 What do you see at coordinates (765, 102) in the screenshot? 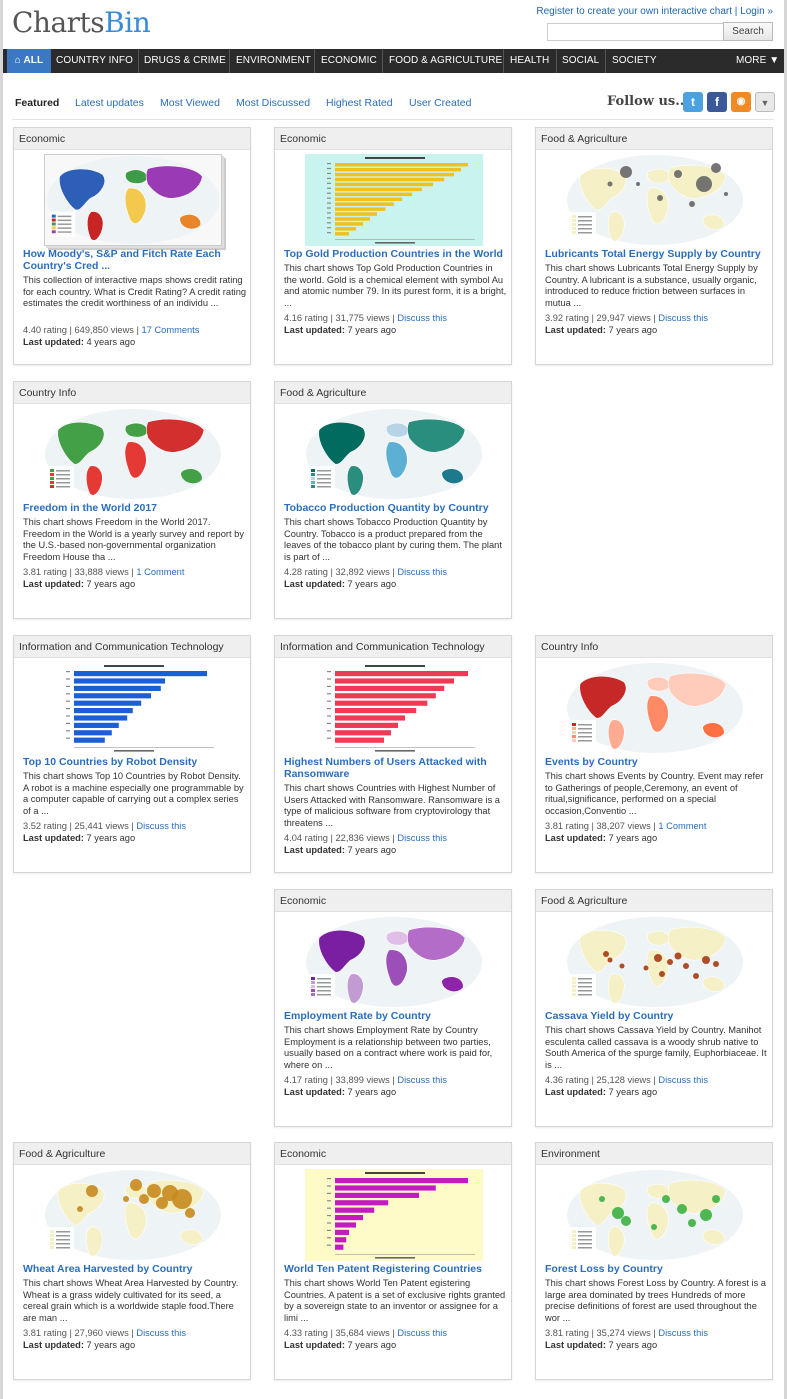
I see `more-share-icon: ▼` at bounding box center [765, 102].